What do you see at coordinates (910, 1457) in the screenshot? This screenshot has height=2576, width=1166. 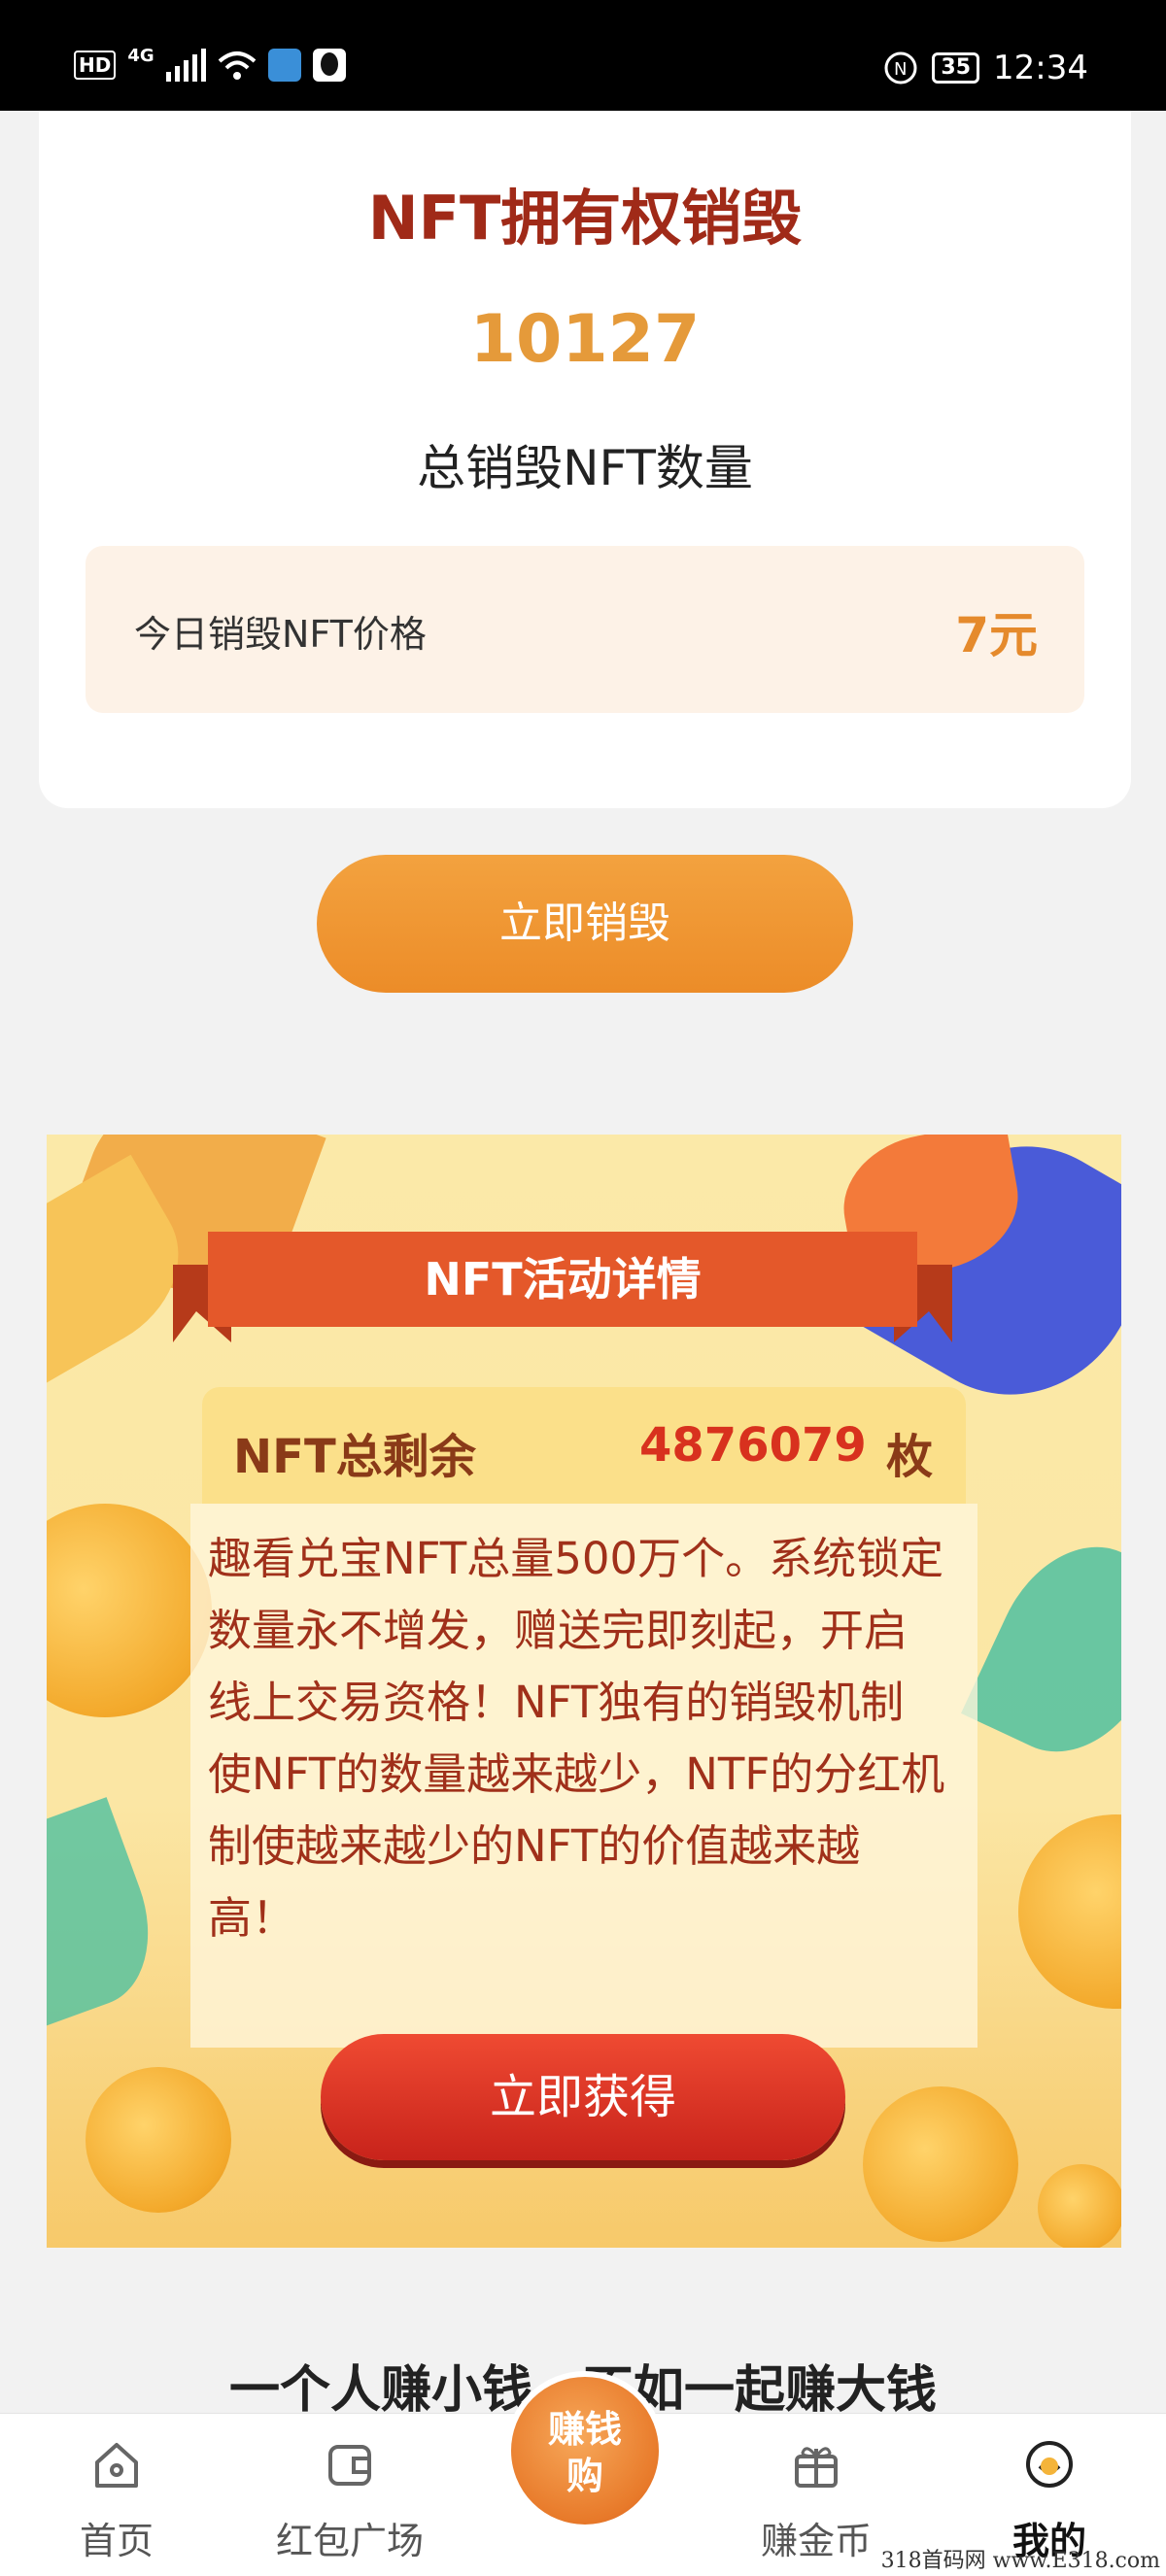 I see `nft-remaining-unit: 枚` at bounding box center [910, 1457].